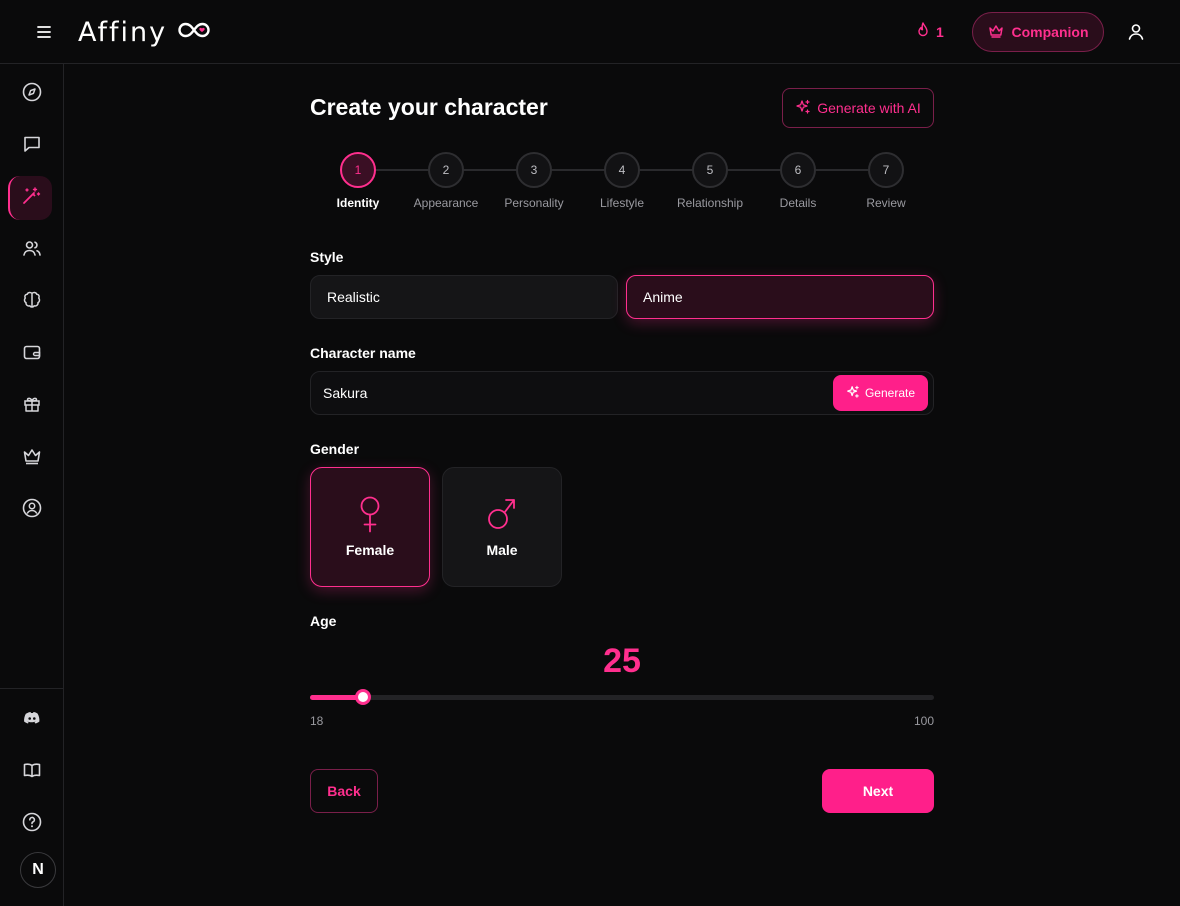 This screenshot has height=906, width=1180. Describe the element at coordinates (878, 791) in the screenshot. I see `next-button: Next` at that location.